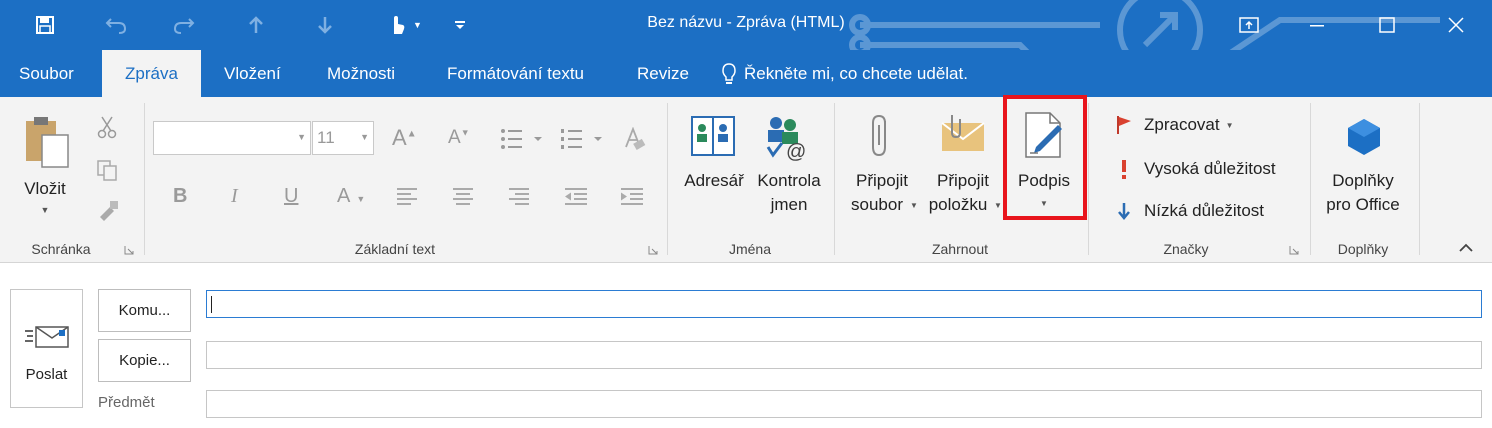  What do you see at coordinates (1124, 125) in the screenshot?
I see `flag-icon` at bounding box center [1124, 125].